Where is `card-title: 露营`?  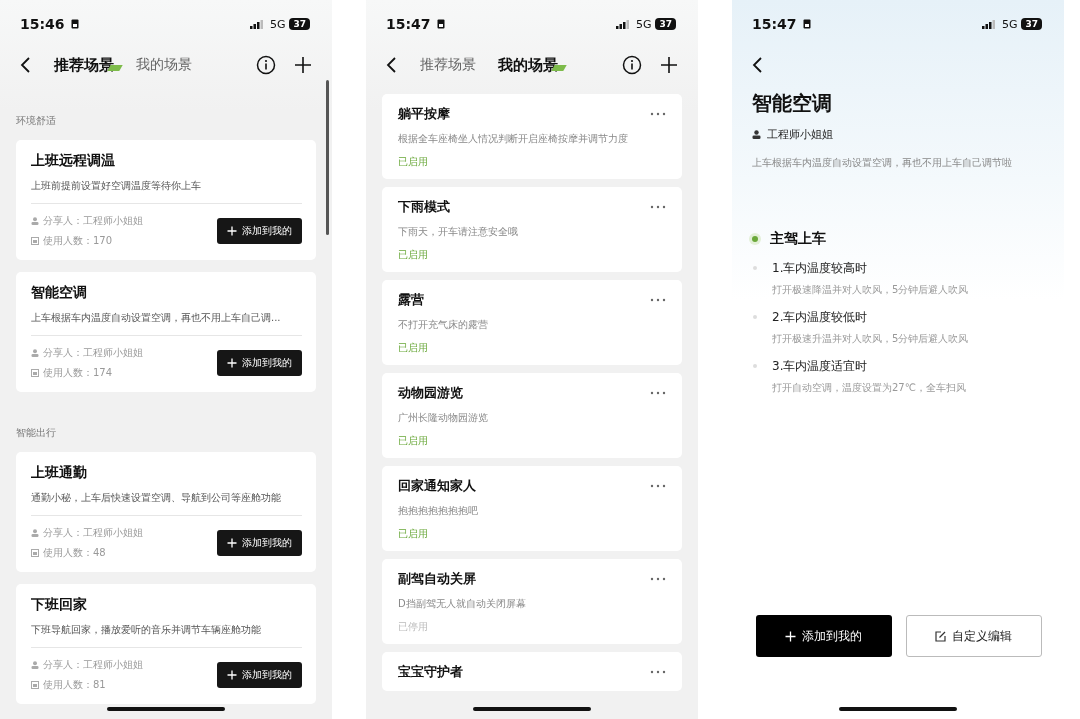 card-title: 露营 is located at coordinates (411, 300).